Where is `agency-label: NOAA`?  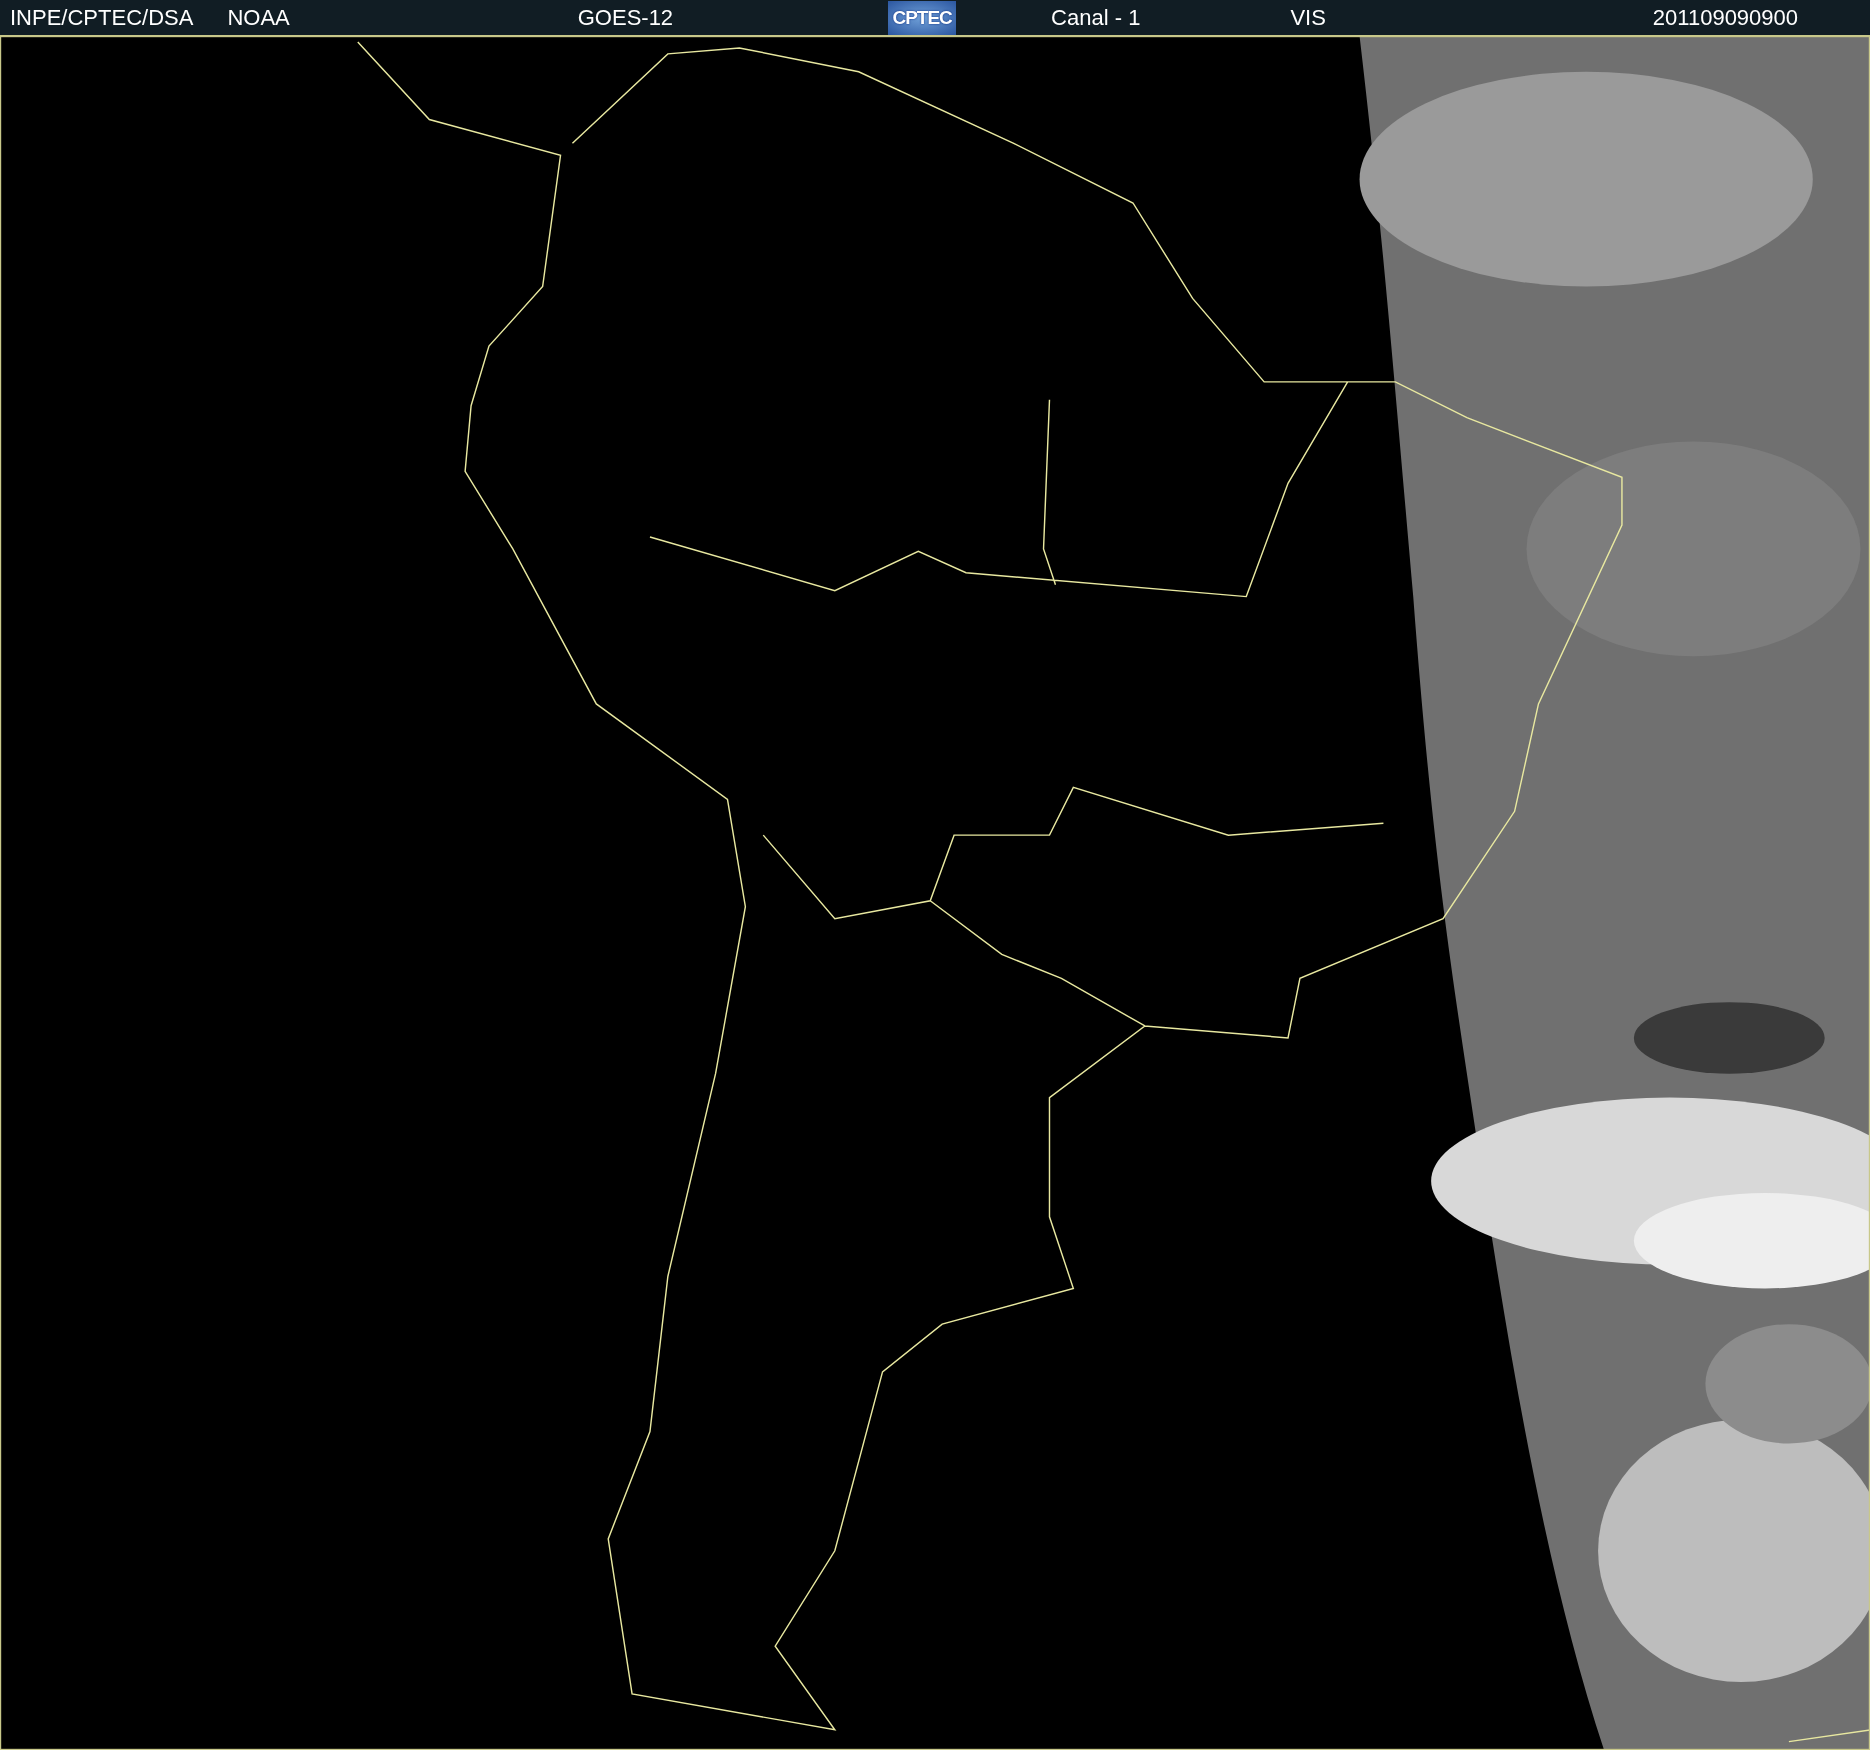 agency-label: NOAA is located at coordinates (258, 17).